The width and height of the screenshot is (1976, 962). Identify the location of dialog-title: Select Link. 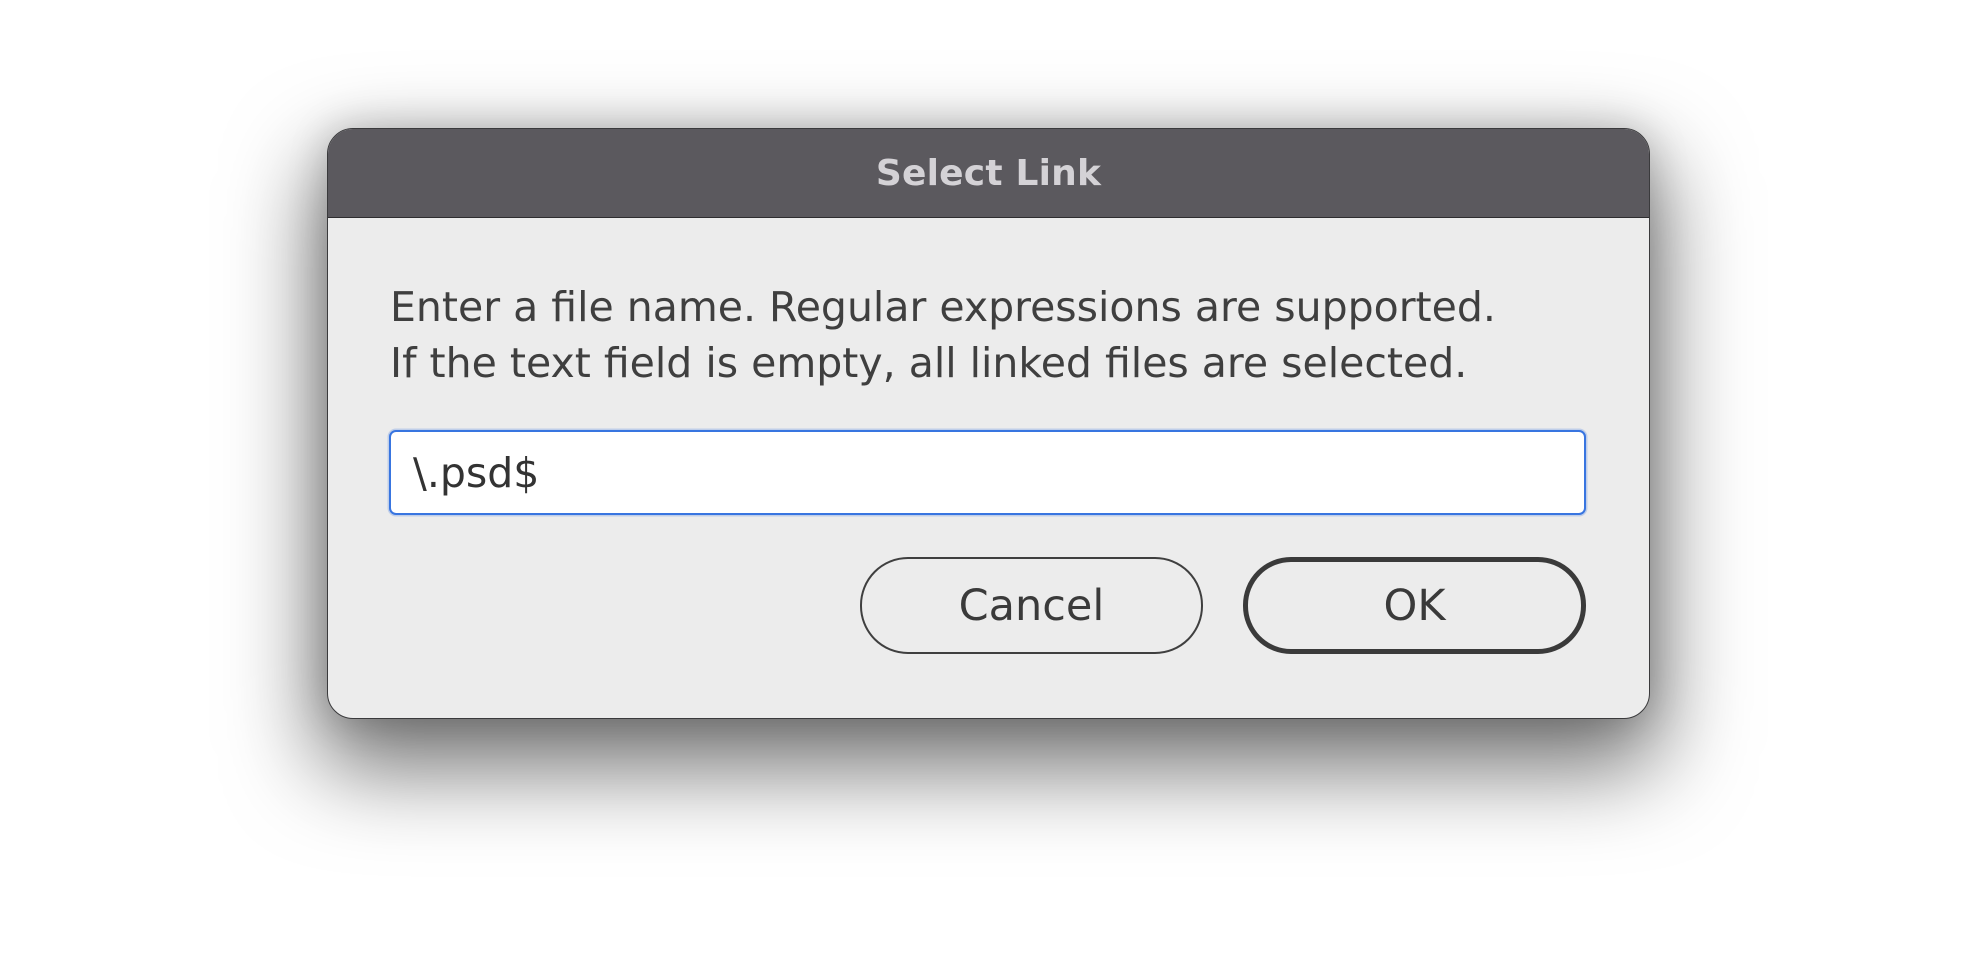
(988, 173).